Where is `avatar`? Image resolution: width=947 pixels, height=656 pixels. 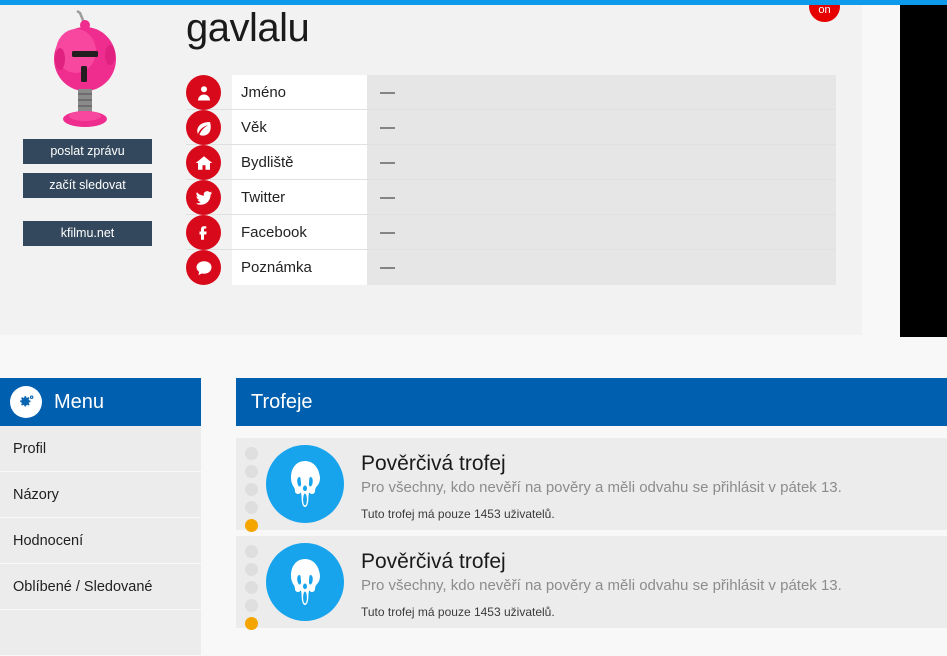
avatar is located at coordinates (85, 68).